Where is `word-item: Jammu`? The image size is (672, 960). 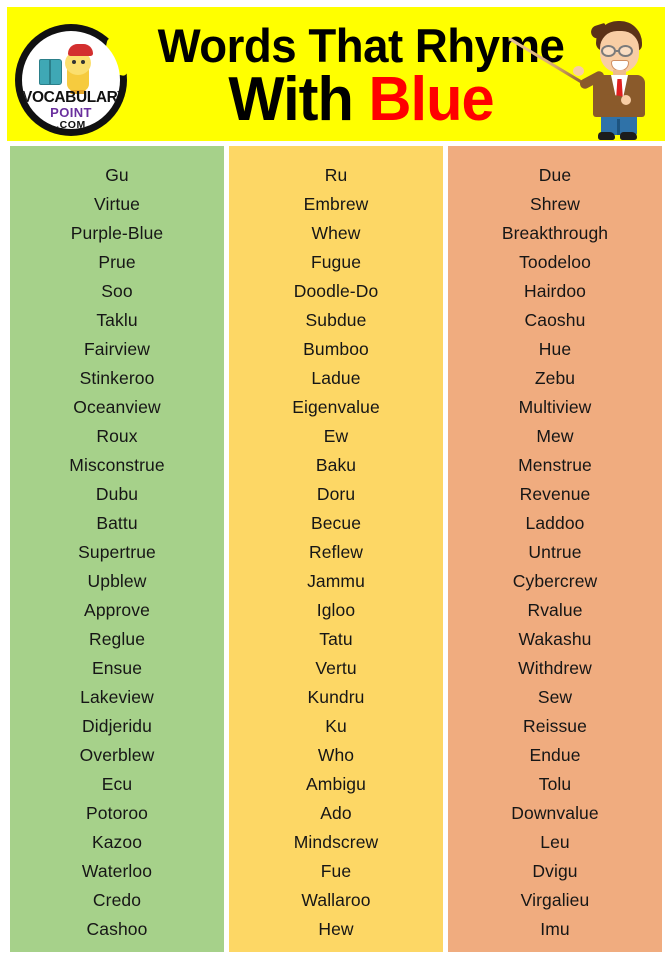
word-item: Jammu is located at coordinates (336, 581).